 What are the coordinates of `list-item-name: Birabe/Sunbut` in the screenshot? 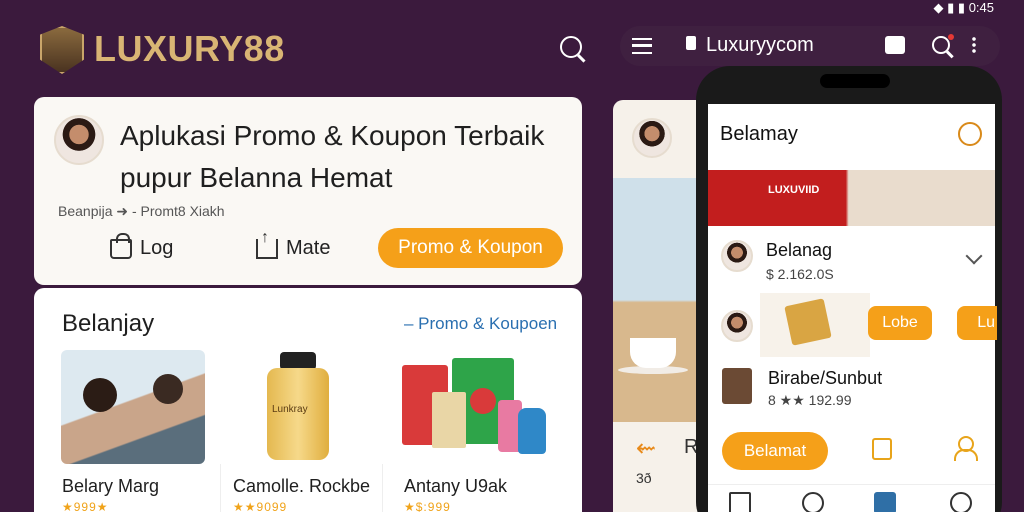 It's located at (825, 378).